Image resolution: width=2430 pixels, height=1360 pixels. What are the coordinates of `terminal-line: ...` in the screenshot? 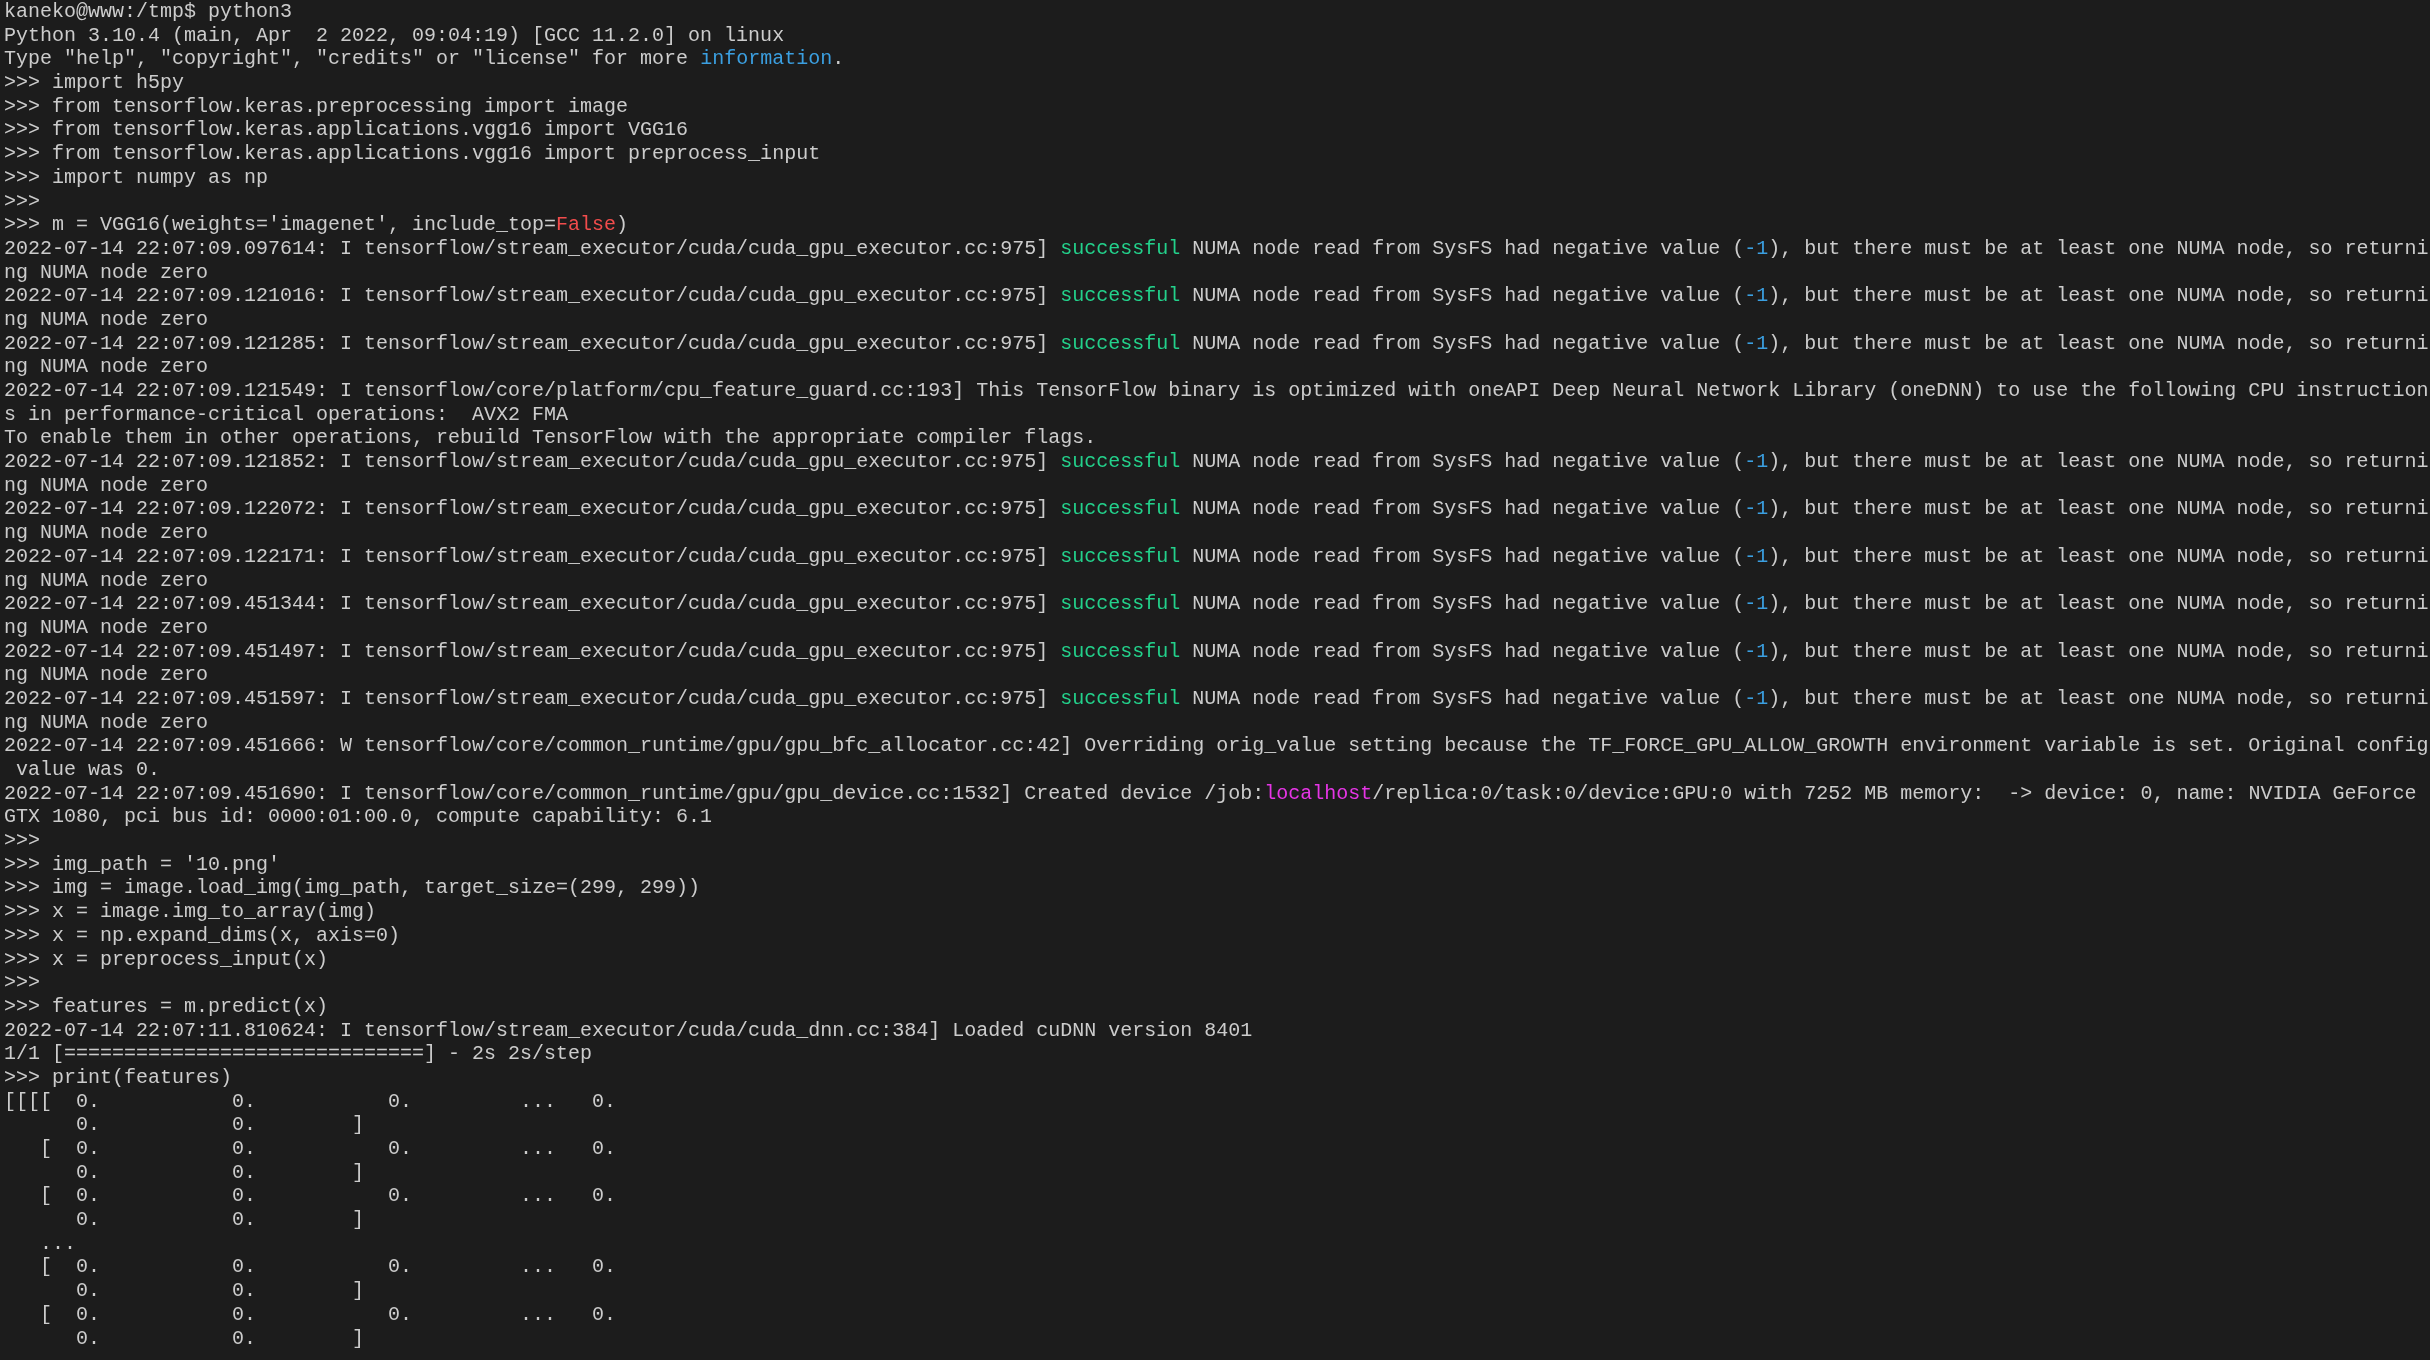 It's located at (57, 1243).